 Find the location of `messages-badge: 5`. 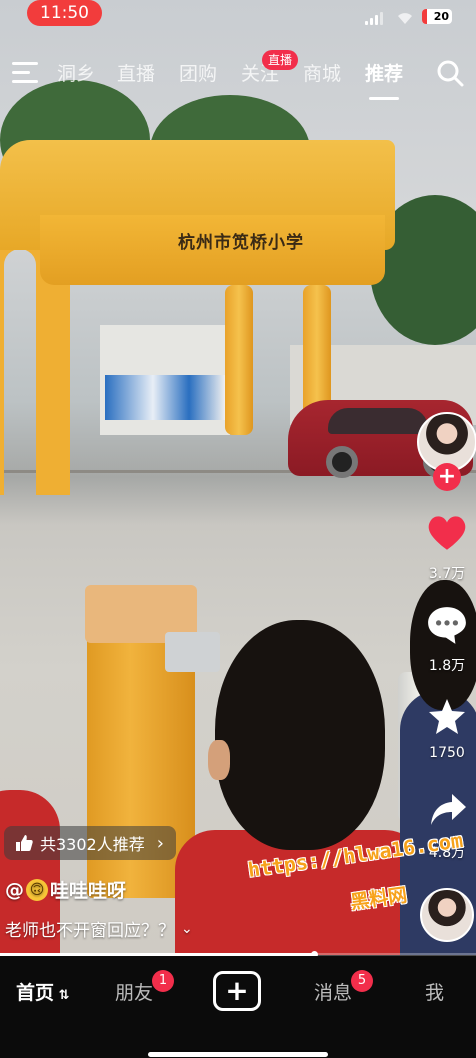

messages-badge: 5 is located at coordinates (362, 981).